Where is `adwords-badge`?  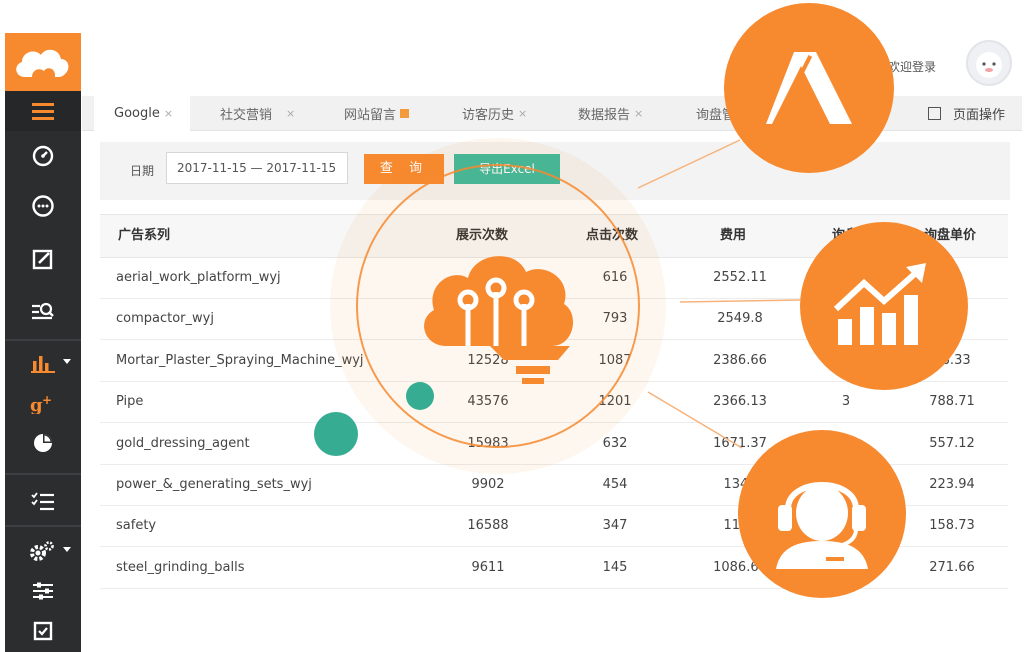
adwords-badge is located at coordinates (809, 88).